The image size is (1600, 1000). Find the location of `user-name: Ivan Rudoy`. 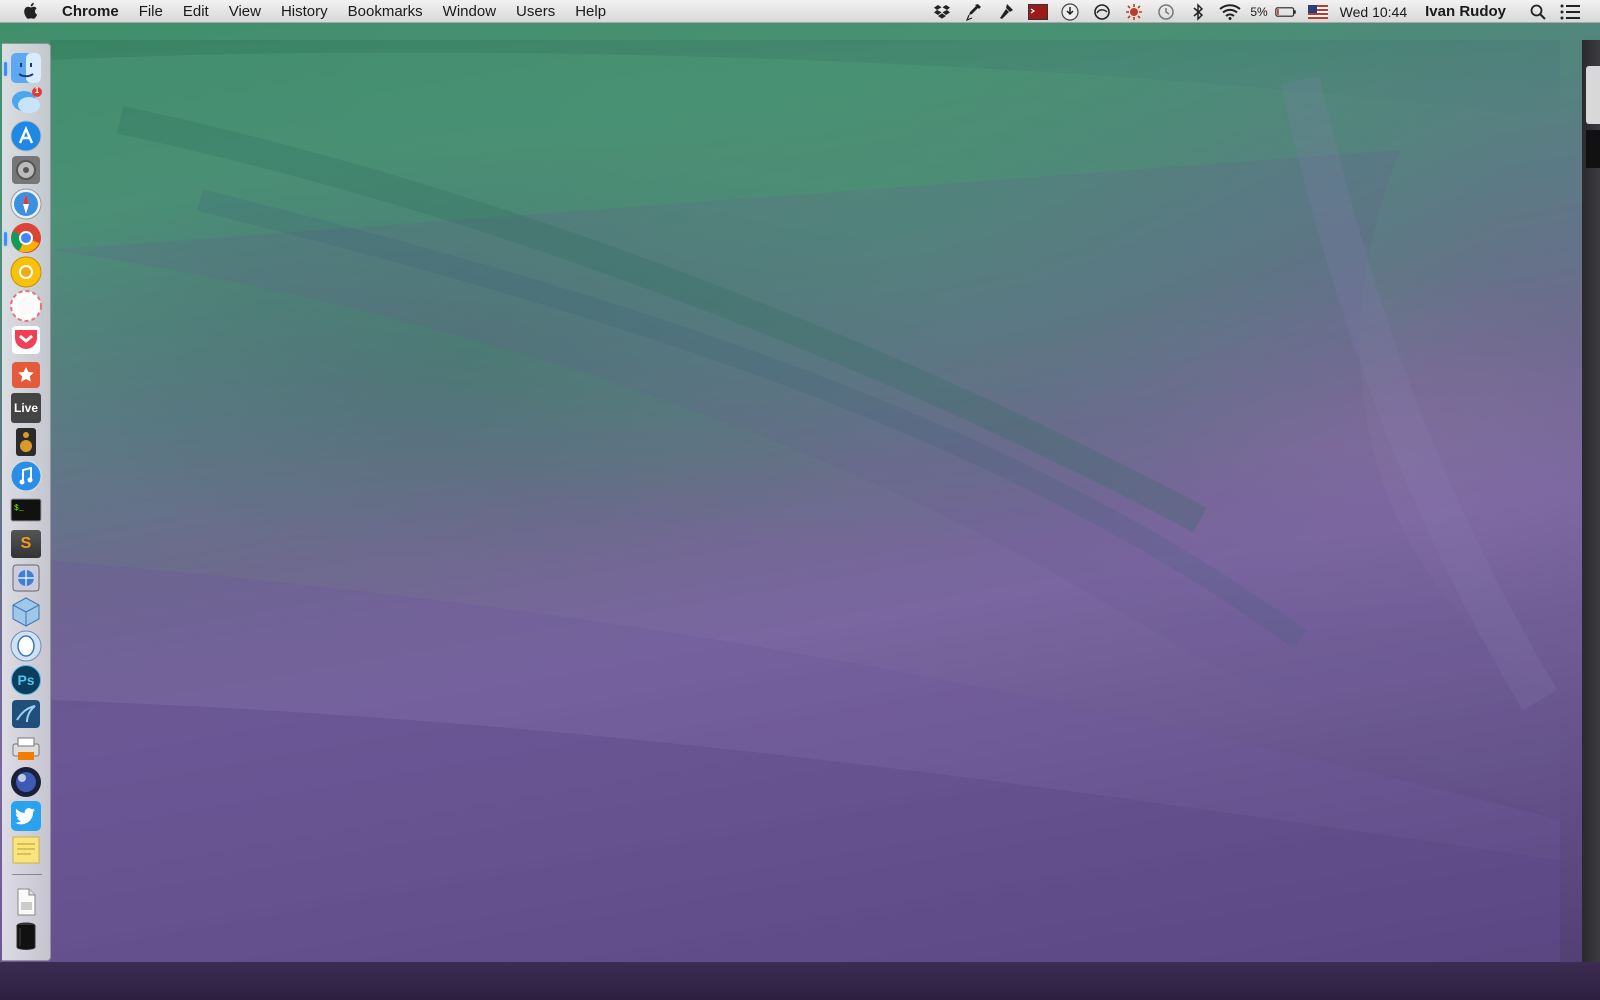

user-name: Ivan Rudoy is located at coordinates (1465, 11).